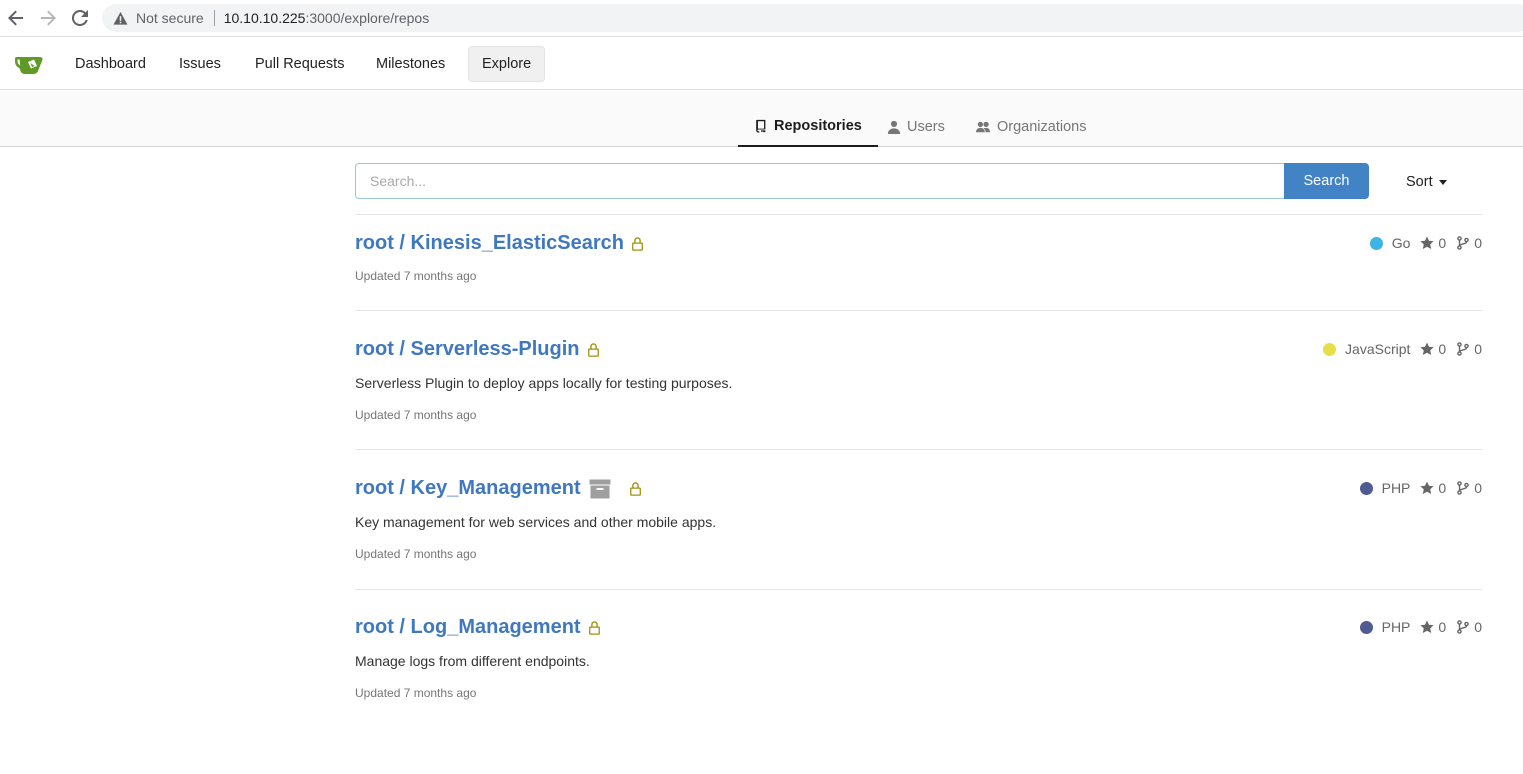 The width and height of the screenshot is (1523, 774). I want to click on user-icon, so click(894, 127).